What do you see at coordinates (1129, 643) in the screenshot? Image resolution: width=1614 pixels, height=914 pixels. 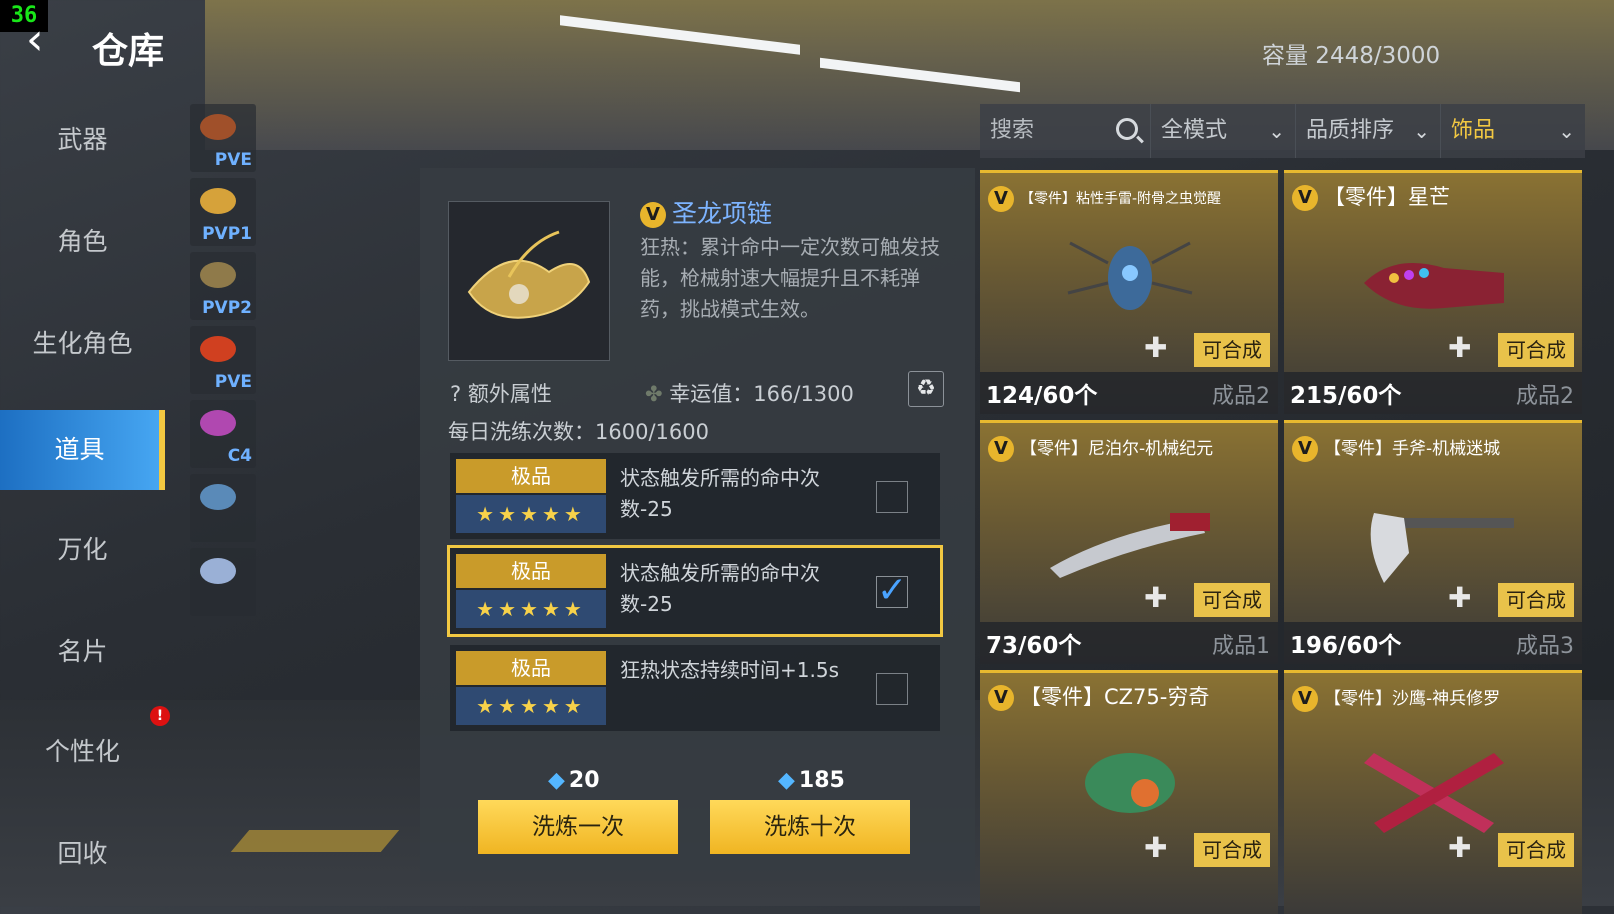 I see `card-footer: 73/60个 成品1` at bounding box center [1129, 643].